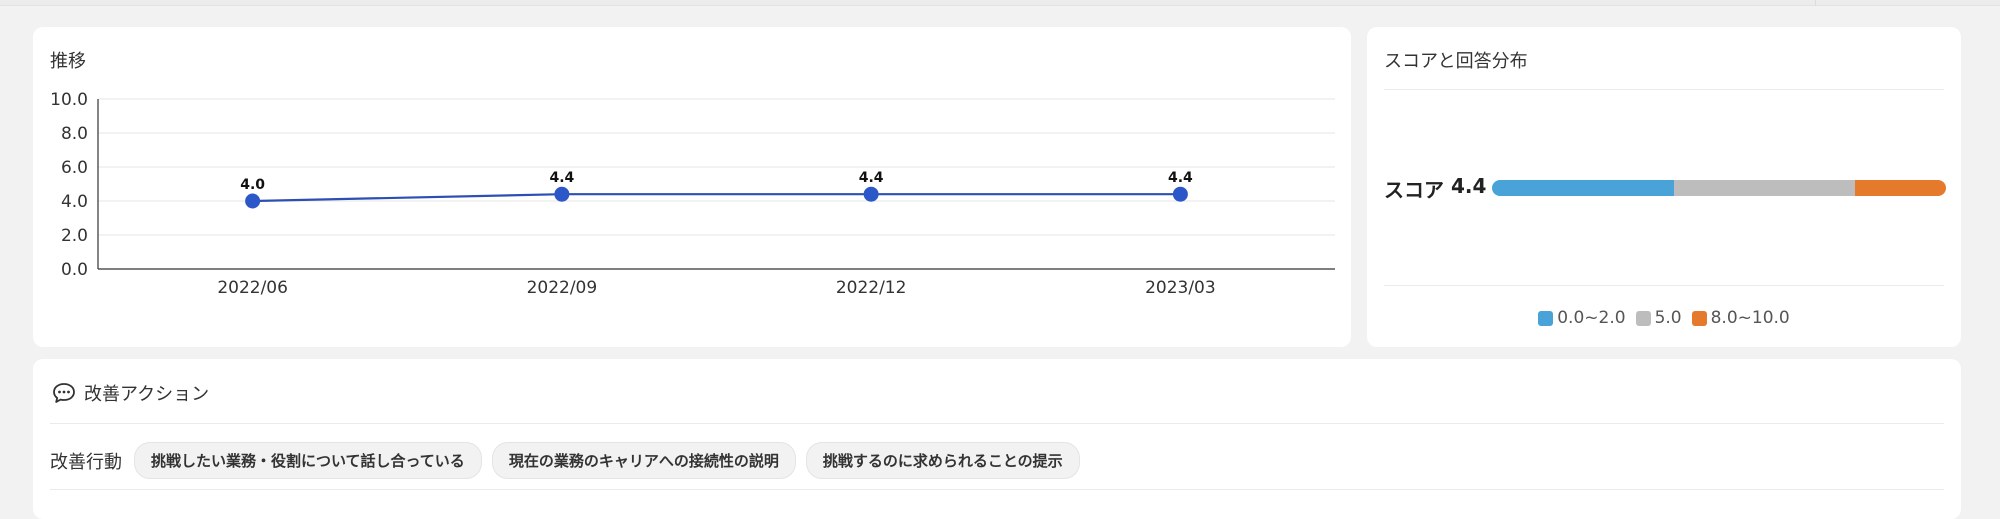 The image size is (2000, 519). What do you see at coordinates (1750, 318) in the screenshot?
I see `legend-label: 8.0~10.0` at bounding box center [1750, 318].